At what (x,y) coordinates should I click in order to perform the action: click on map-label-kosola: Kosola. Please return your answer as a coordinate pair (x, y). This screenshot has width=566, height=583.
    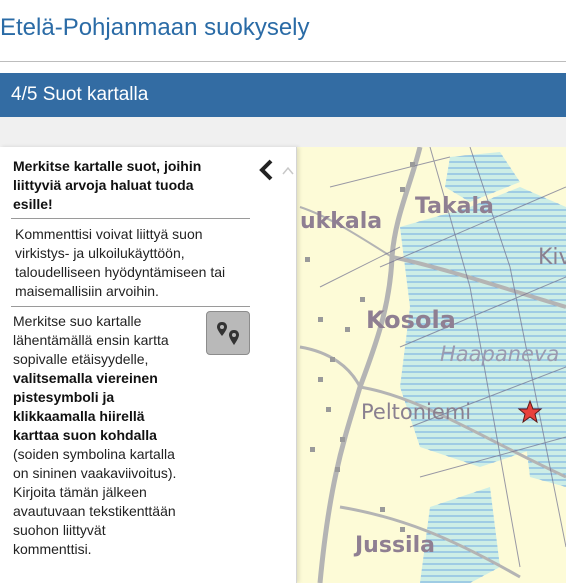
    Looking at the image, I should click on (411, 320).